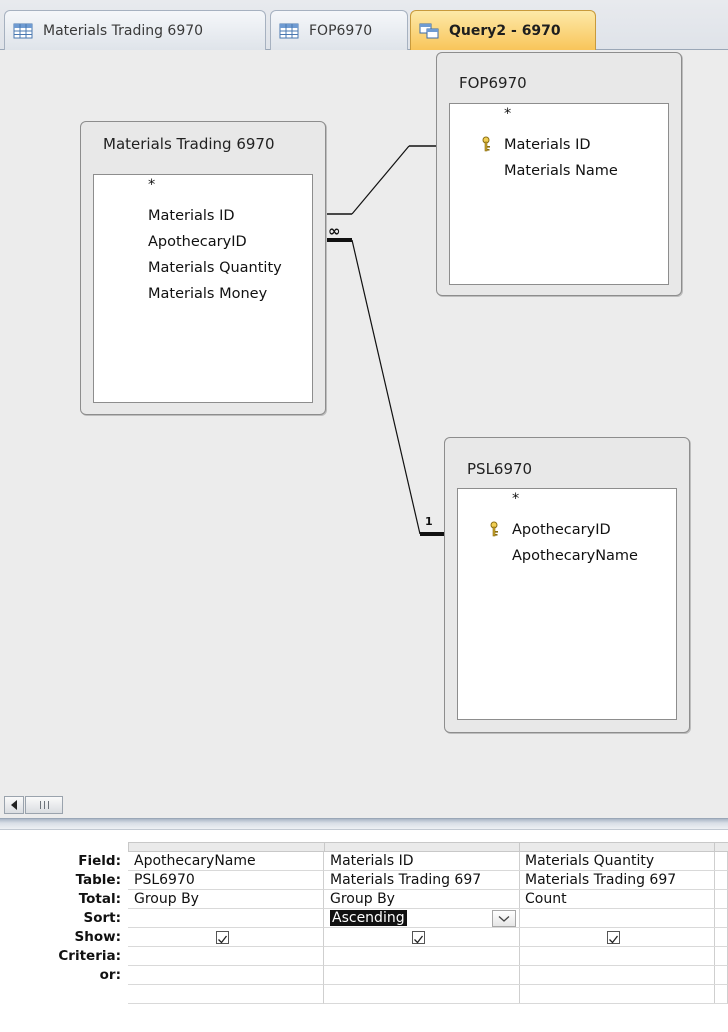 The image size is (728, 1032). Describe the element at coordinates (334, 231) in the screenshot. I see `join-many-label: ∞` at that location.